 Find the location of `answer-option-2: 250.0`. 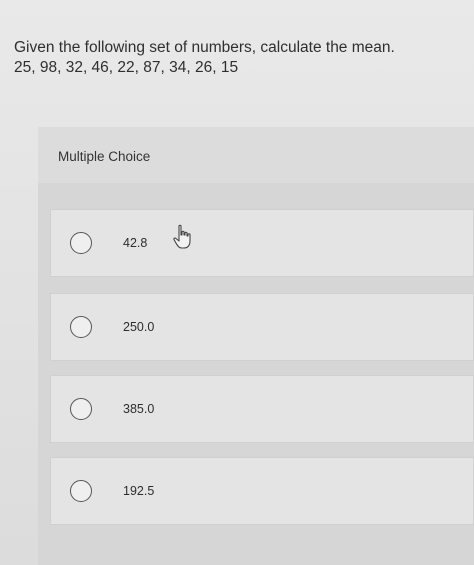

answer-option-2: 250.0 is located at coordinates (262, 327).